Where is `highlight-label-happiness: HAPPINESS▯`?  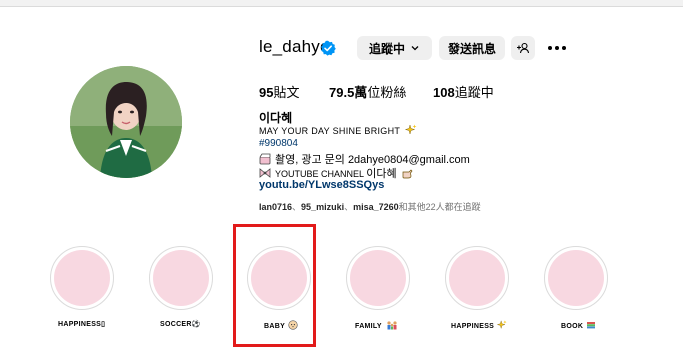 highlight-label-happiness: HAPPINESS▯ is located at coordinates (81, 324).